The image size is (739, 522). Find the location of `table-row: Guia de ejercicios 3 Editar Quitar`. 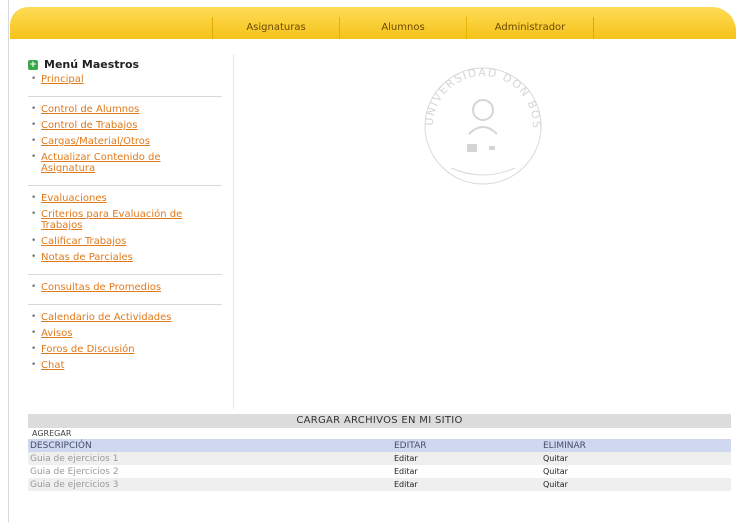

table-row: Guia de ejercicios 3 Editar Quitar is located at coordinates (379, 484).